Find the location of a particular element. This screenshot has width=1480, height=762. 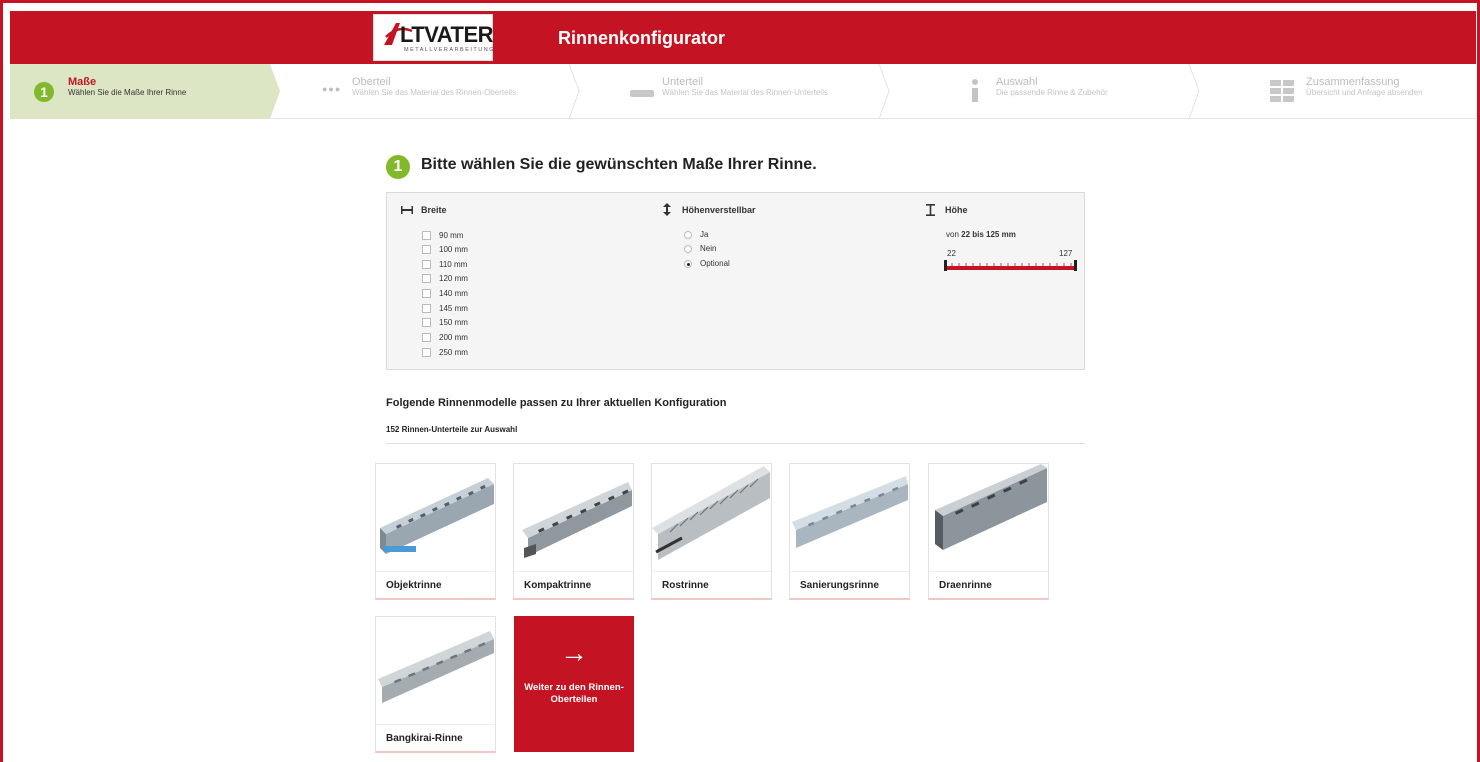

step-title: Unterteil is located at coordinates (682, 82).